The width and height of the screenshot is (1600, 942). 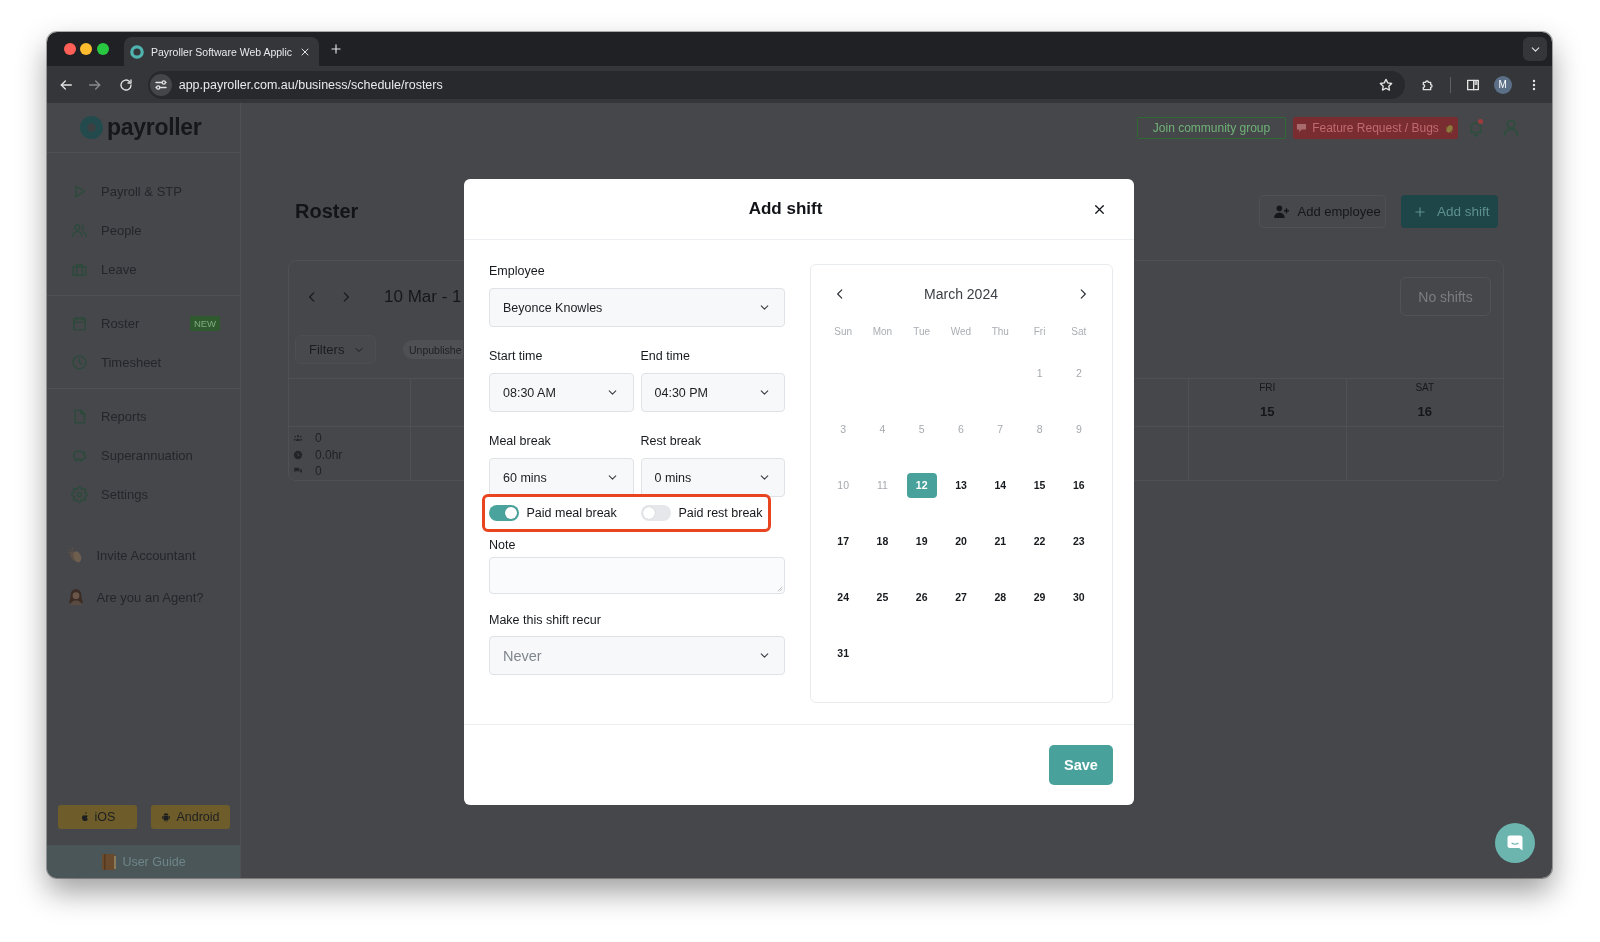 What do you see at coordinates (1000, 541) in the screenshot?
I see `calendar-day: 21` at bounding box center [1000, 541].